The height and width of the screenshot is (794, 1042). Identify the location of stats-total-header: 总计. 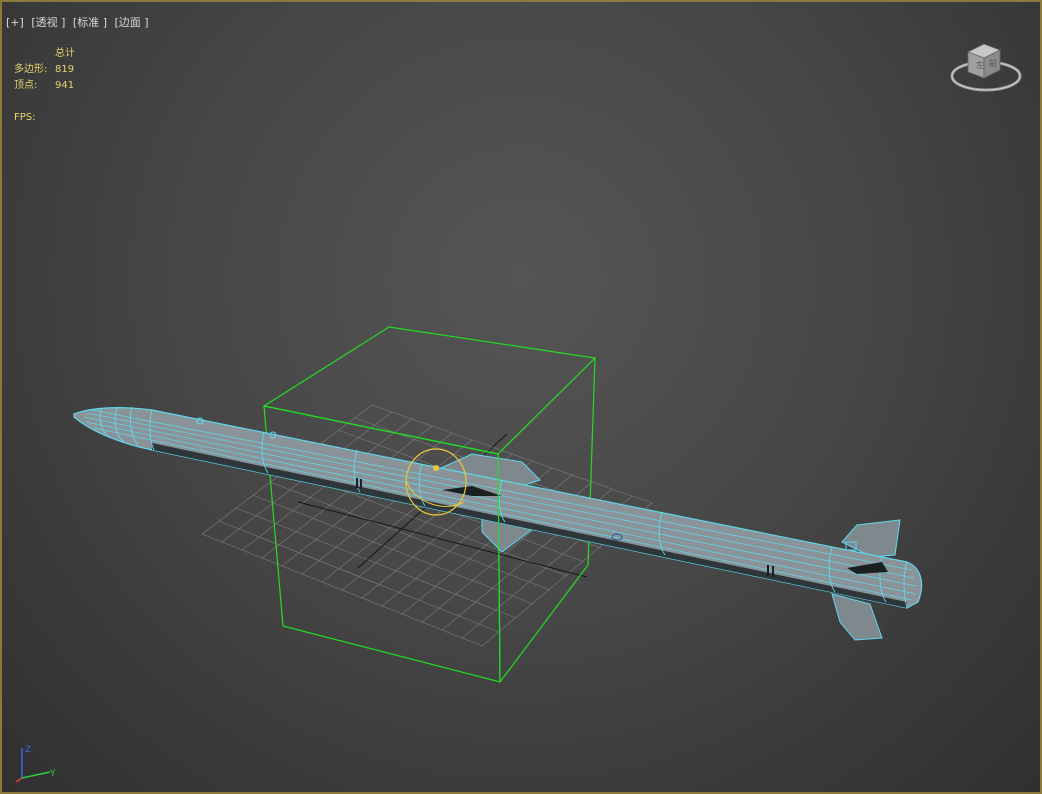
(65, 53).